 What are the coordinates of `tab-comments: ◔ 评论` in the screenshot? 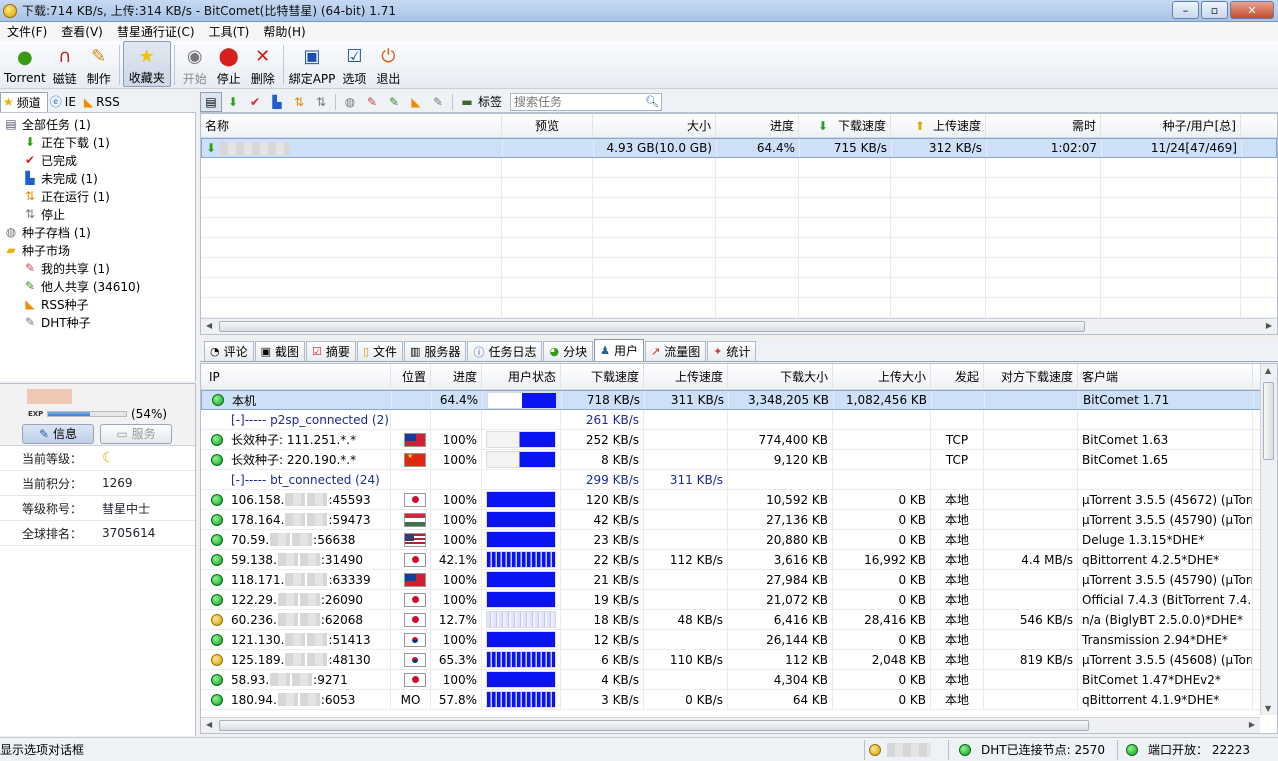 It's located at (229, 351).